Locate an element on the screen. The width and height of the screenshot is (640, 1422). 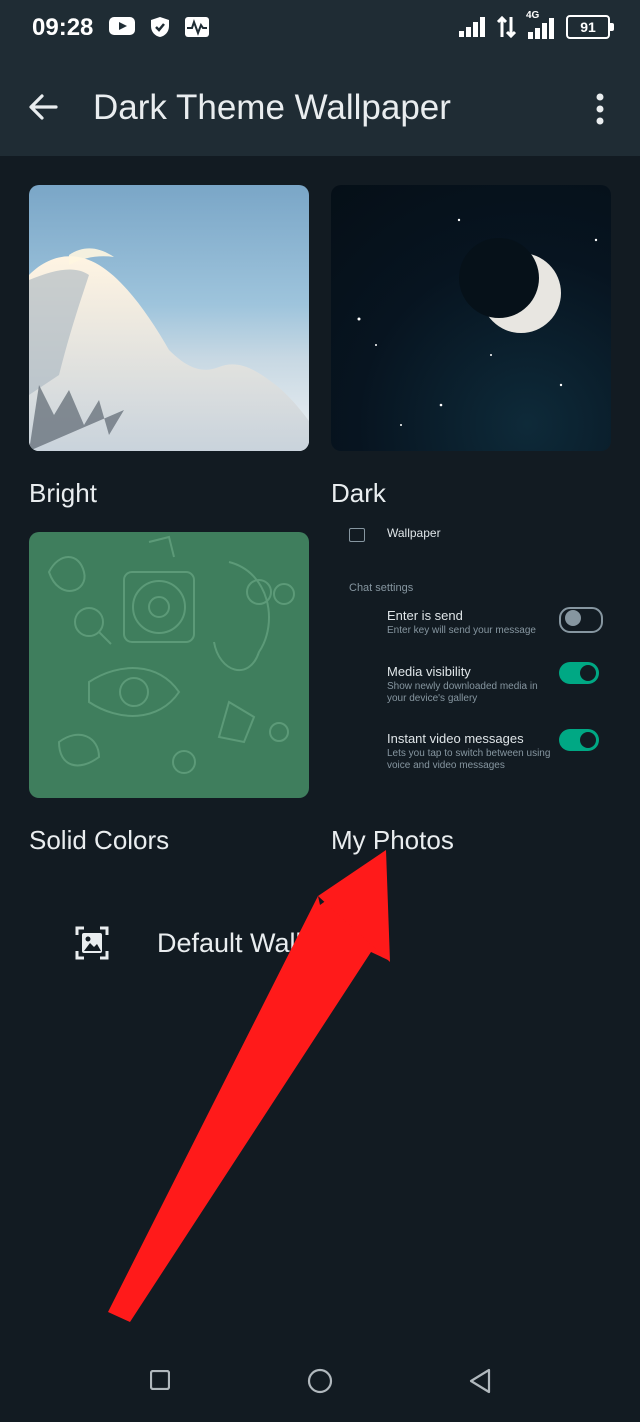
page-title: Dark Theme Wallpaper is located at coordinates (272, 107).